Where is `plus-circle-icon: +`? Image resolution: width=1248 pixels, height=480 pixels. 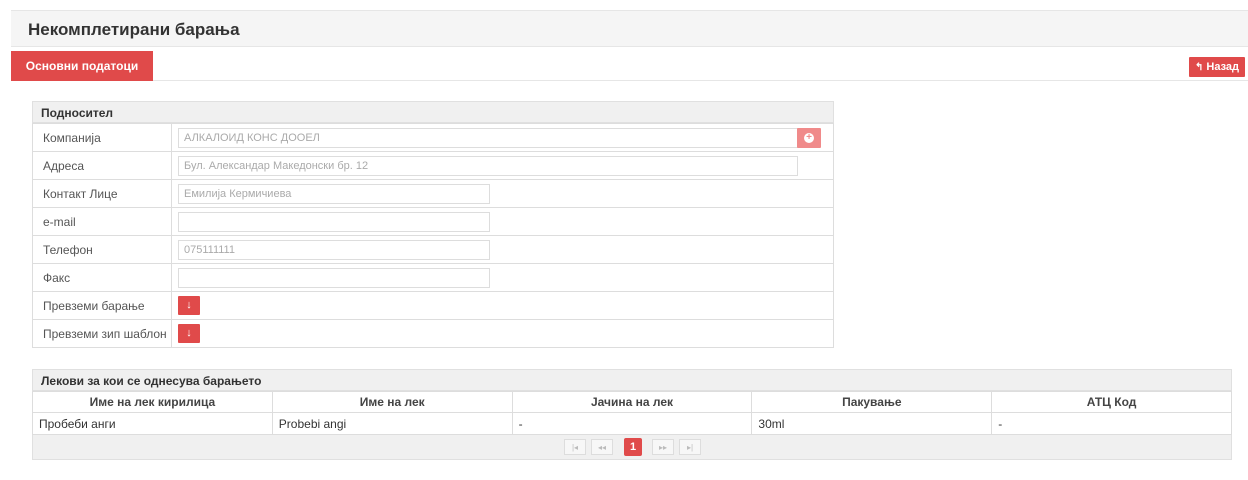 plus-circle-icon: + is located at coordinates (809, 138).